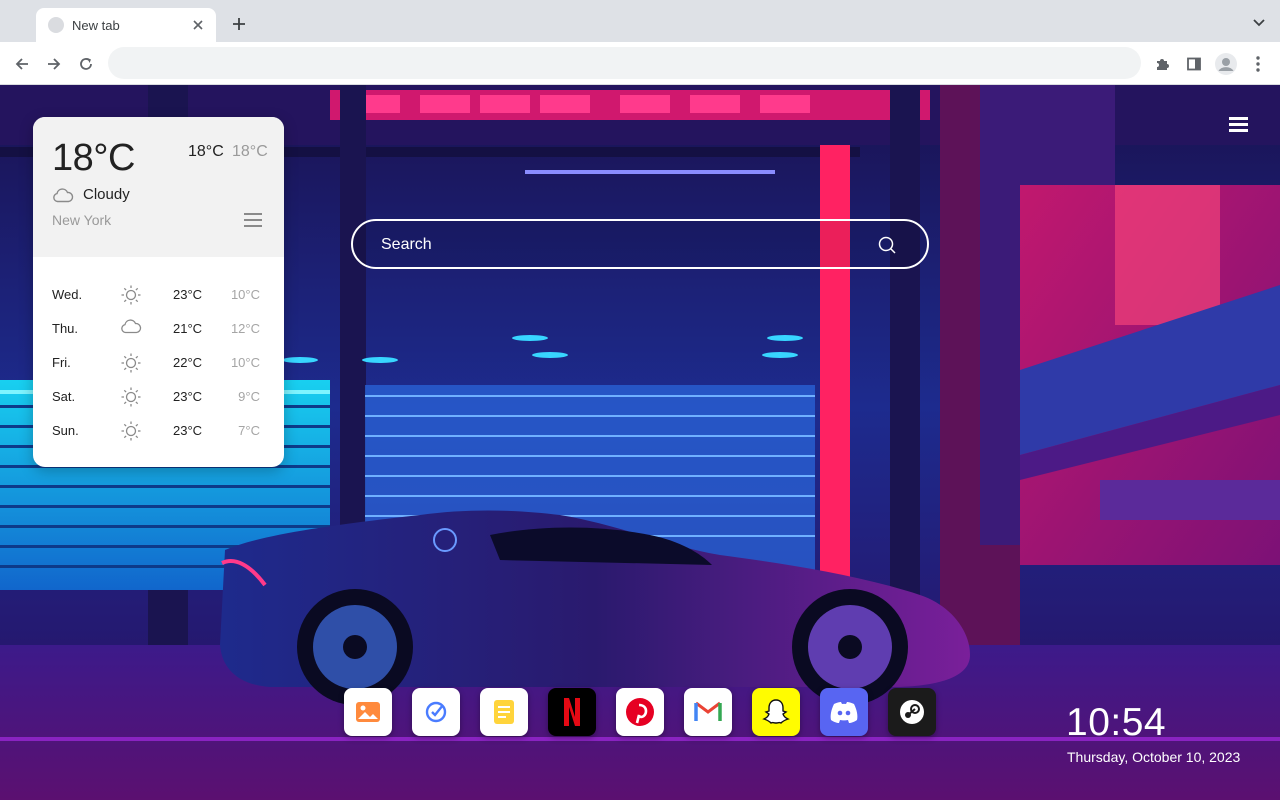 This screenshot has height=800, width=1280. What do you see at coordinates (56, 25) in the screenshot?
I see `favicon-icon` at bounding box center [56, 25].